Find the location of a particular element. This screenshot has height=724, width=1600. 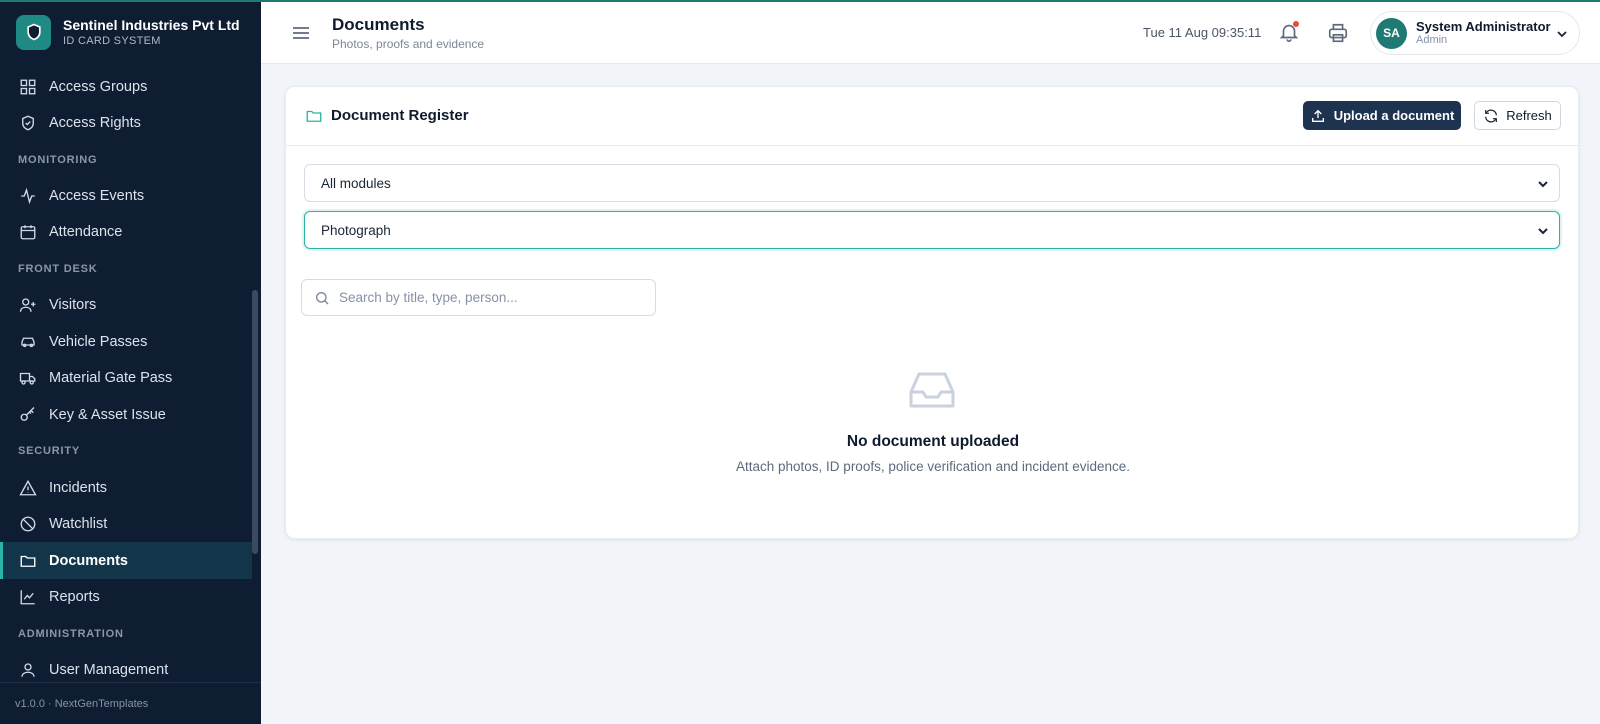

sidebar-footer-version: v1.0.0 · NextGenTemplates is located at coordinates (130, 703).